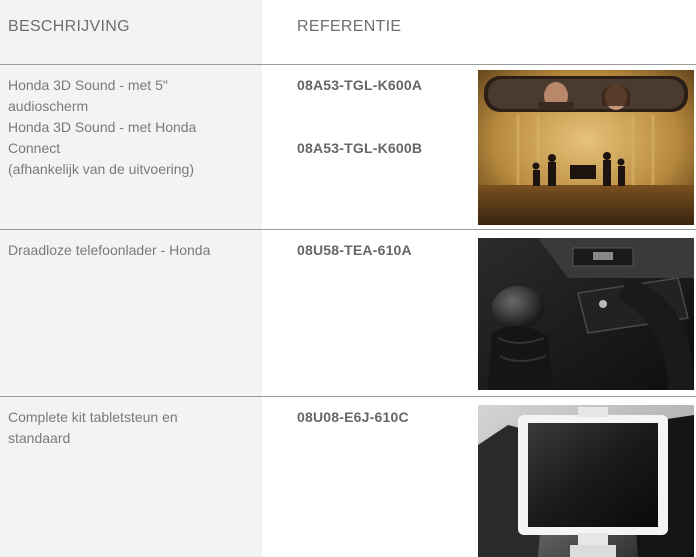 The image size is (696, 557). Describe the element at coordinates (479, 64) in the screenshot. I see `header-divider-right` at that location.